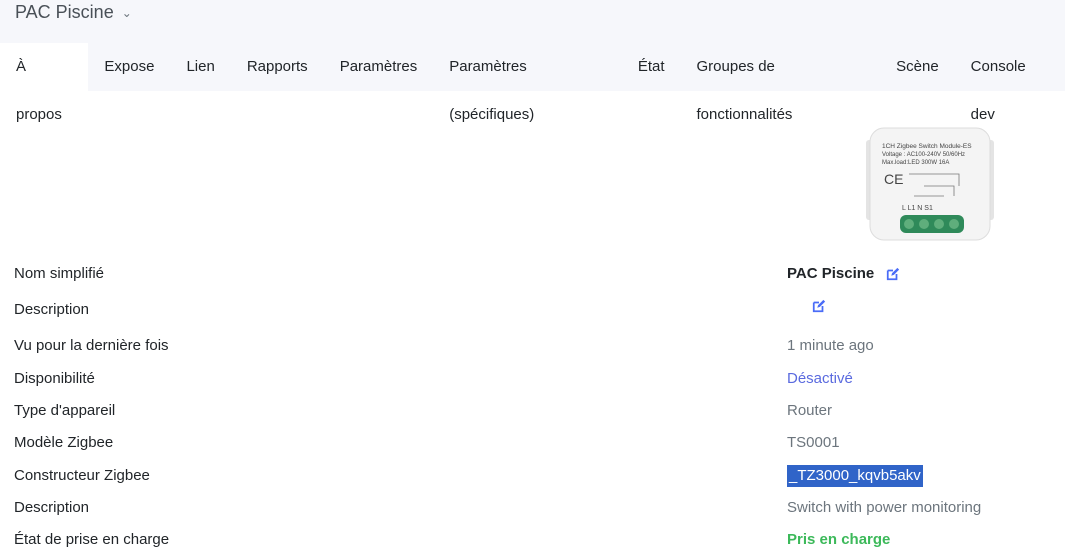 The width and height of the screenshot is (1065, 558). I want to click on device-title-dropdown: PAC Piscine ⌄, so click(73, 12).